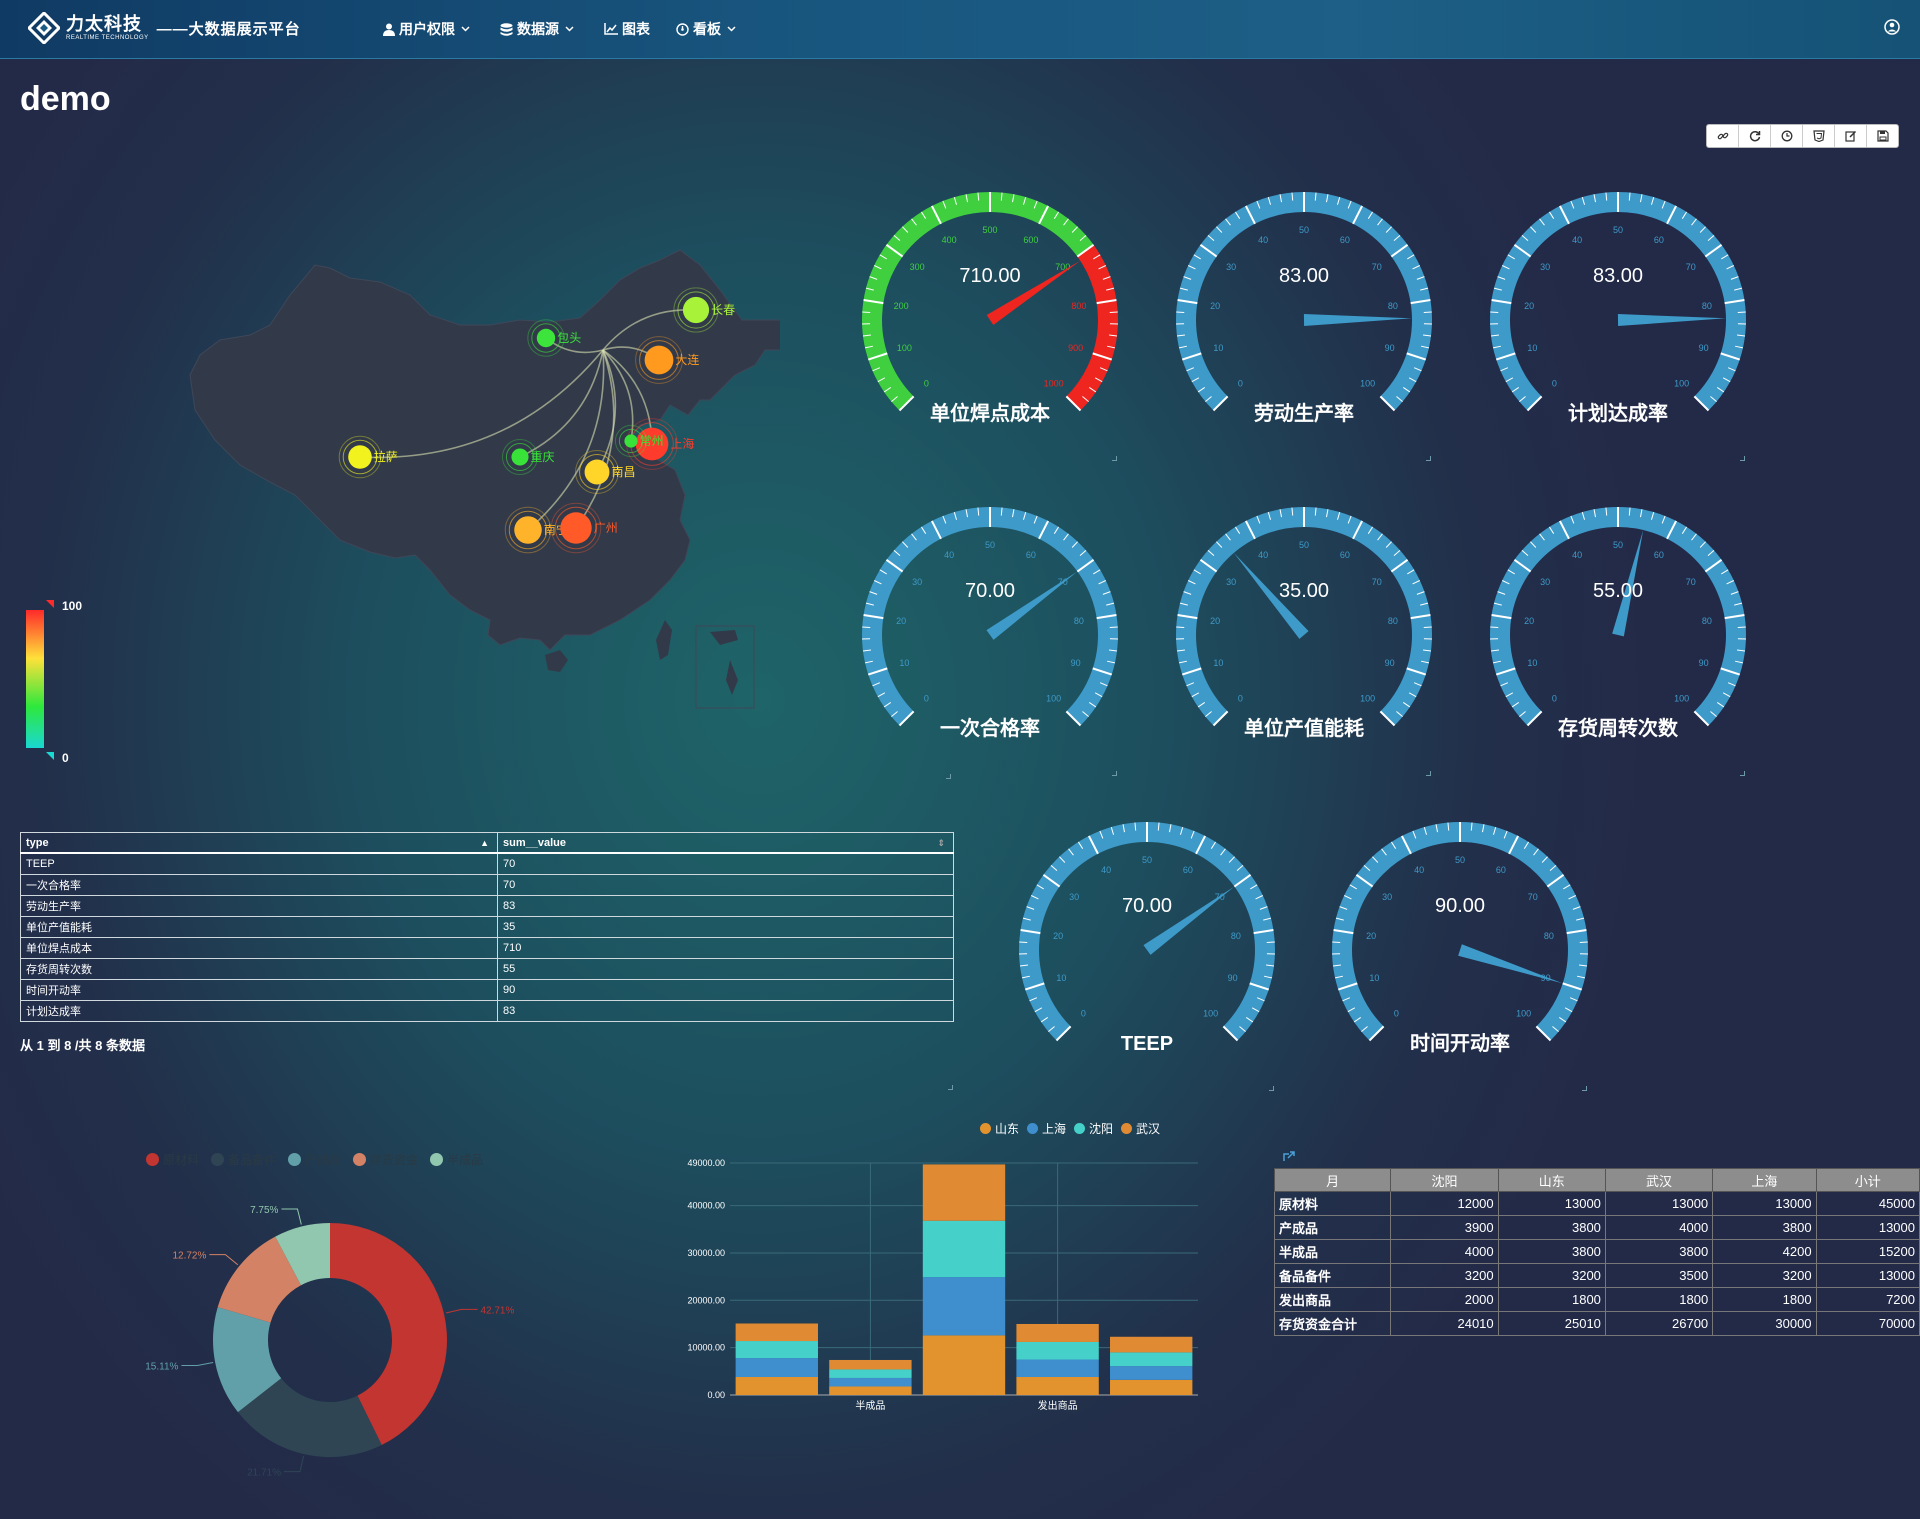  What do you see at coordinates (1882, 136) in the screenshot?
I see `save-button` at bounding box center [1882, 136].